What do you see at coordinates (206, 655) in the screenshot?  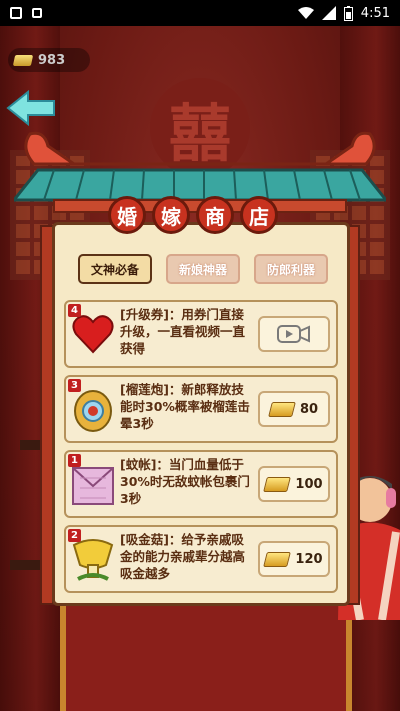 I see `red-carpet` at bounding box center [206, 655].